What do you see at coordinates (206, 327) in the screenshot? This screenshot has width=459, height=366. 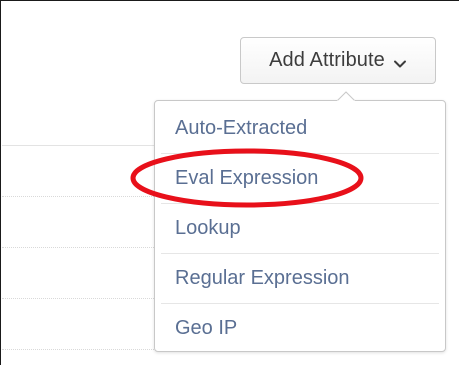 I see `menu-item-label: Geo IP` at bounding box center [206, 327].